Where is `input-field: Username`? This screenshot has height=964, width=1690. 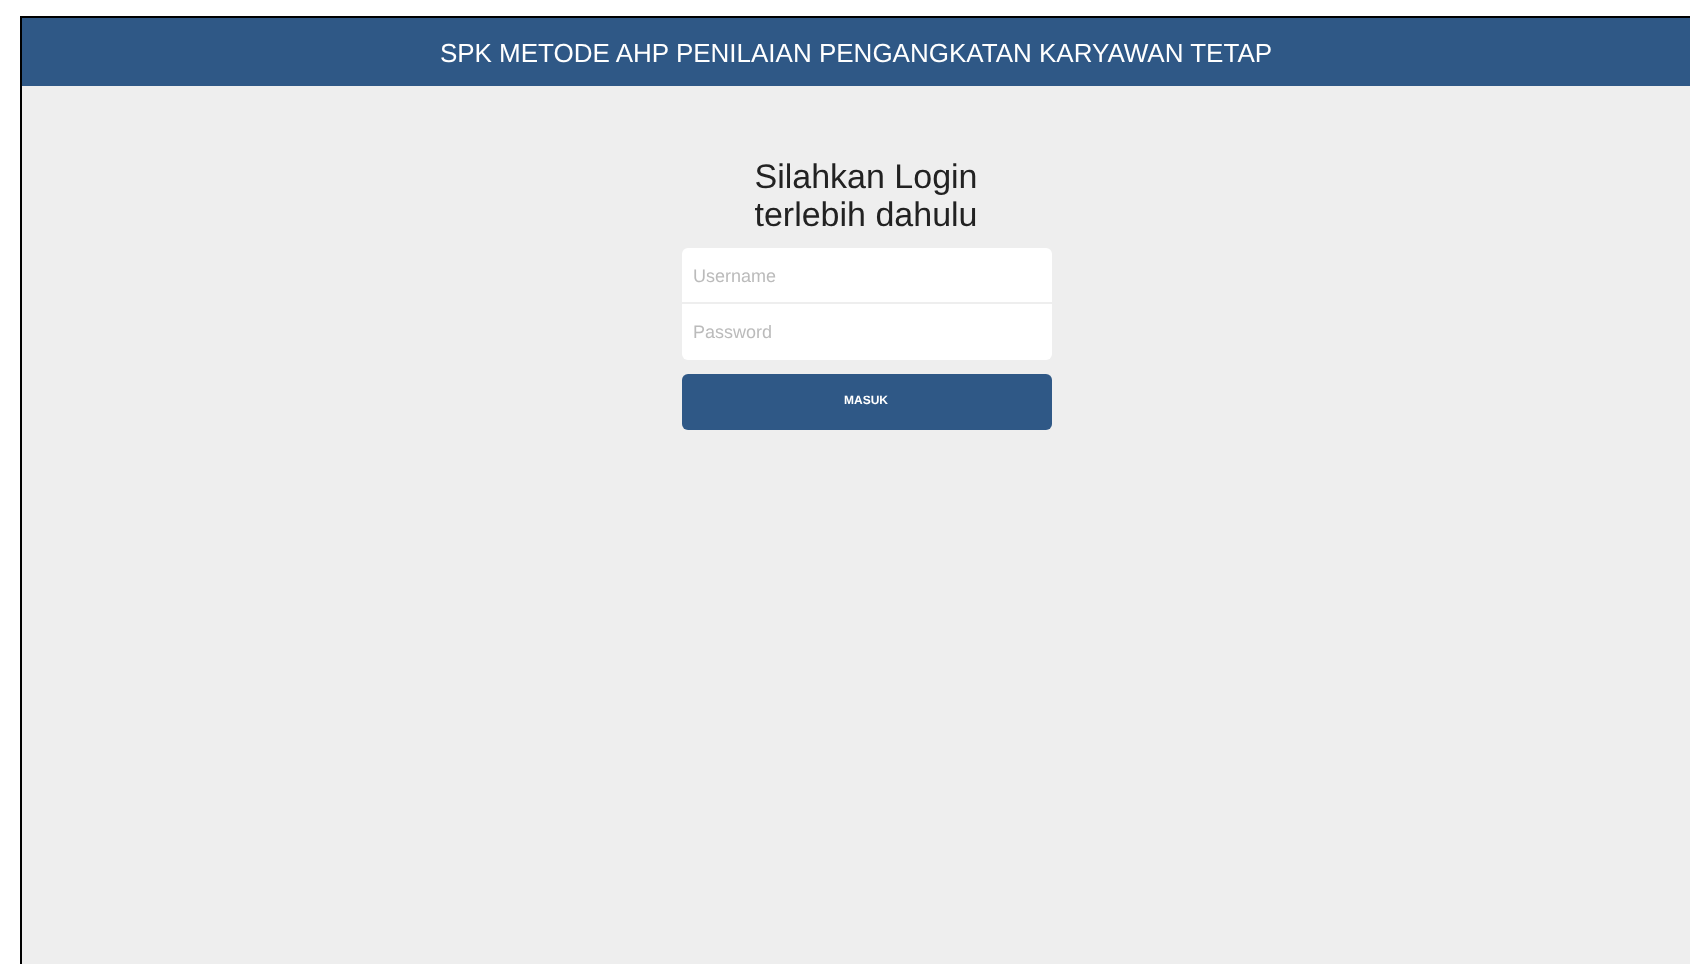 input-field: Username is located at coordinates (866, 276).